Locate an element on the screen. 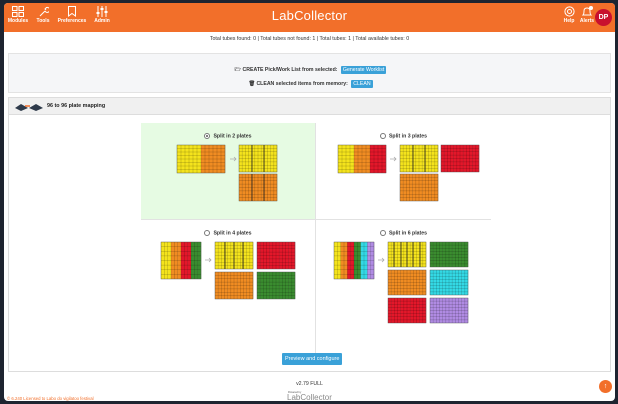 Image resolution: width=618 pixels, height=404 pixels. user-avatar: DP is located at coordinates (603, 17).